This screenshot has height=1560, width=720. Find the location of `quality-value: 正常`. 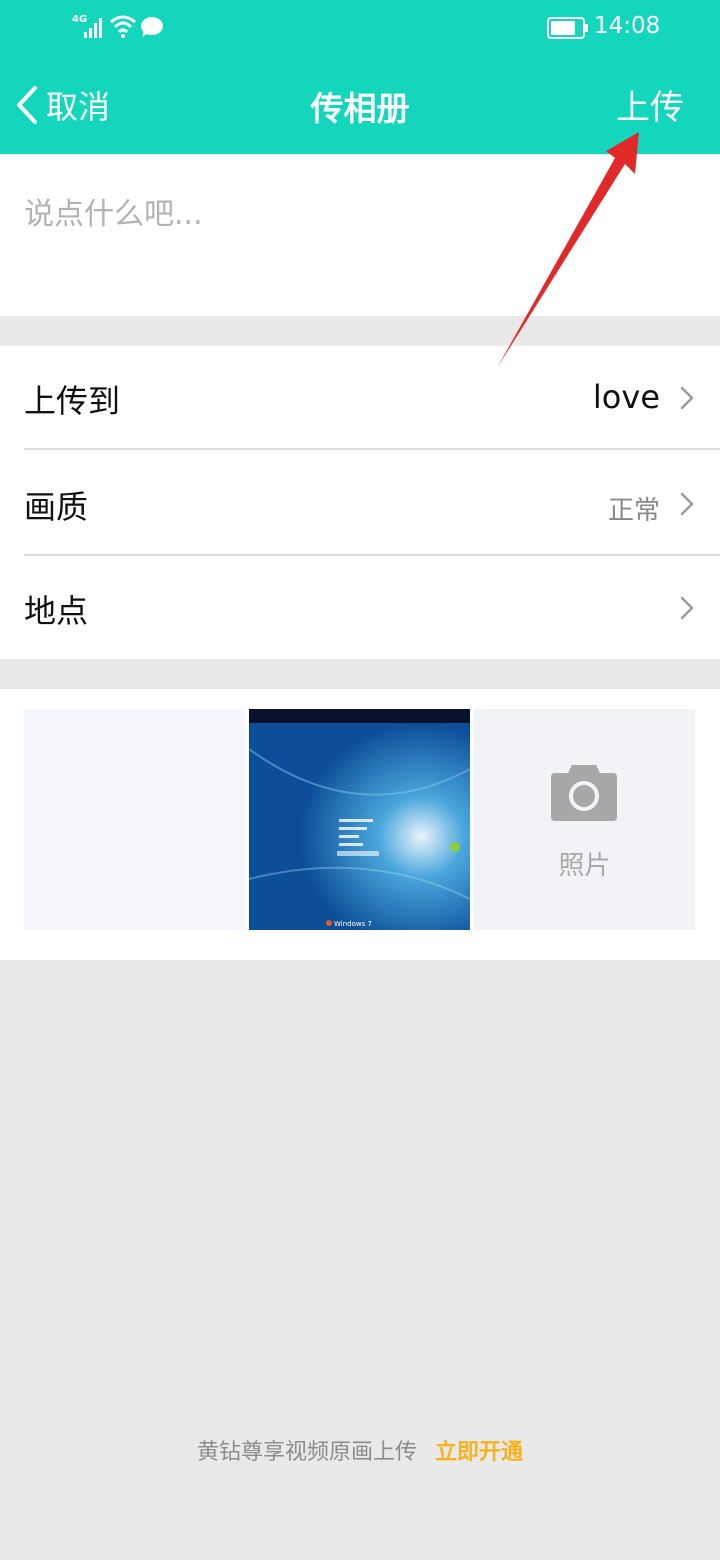

quality-value: 正常 is located at coordinates (633, 511).